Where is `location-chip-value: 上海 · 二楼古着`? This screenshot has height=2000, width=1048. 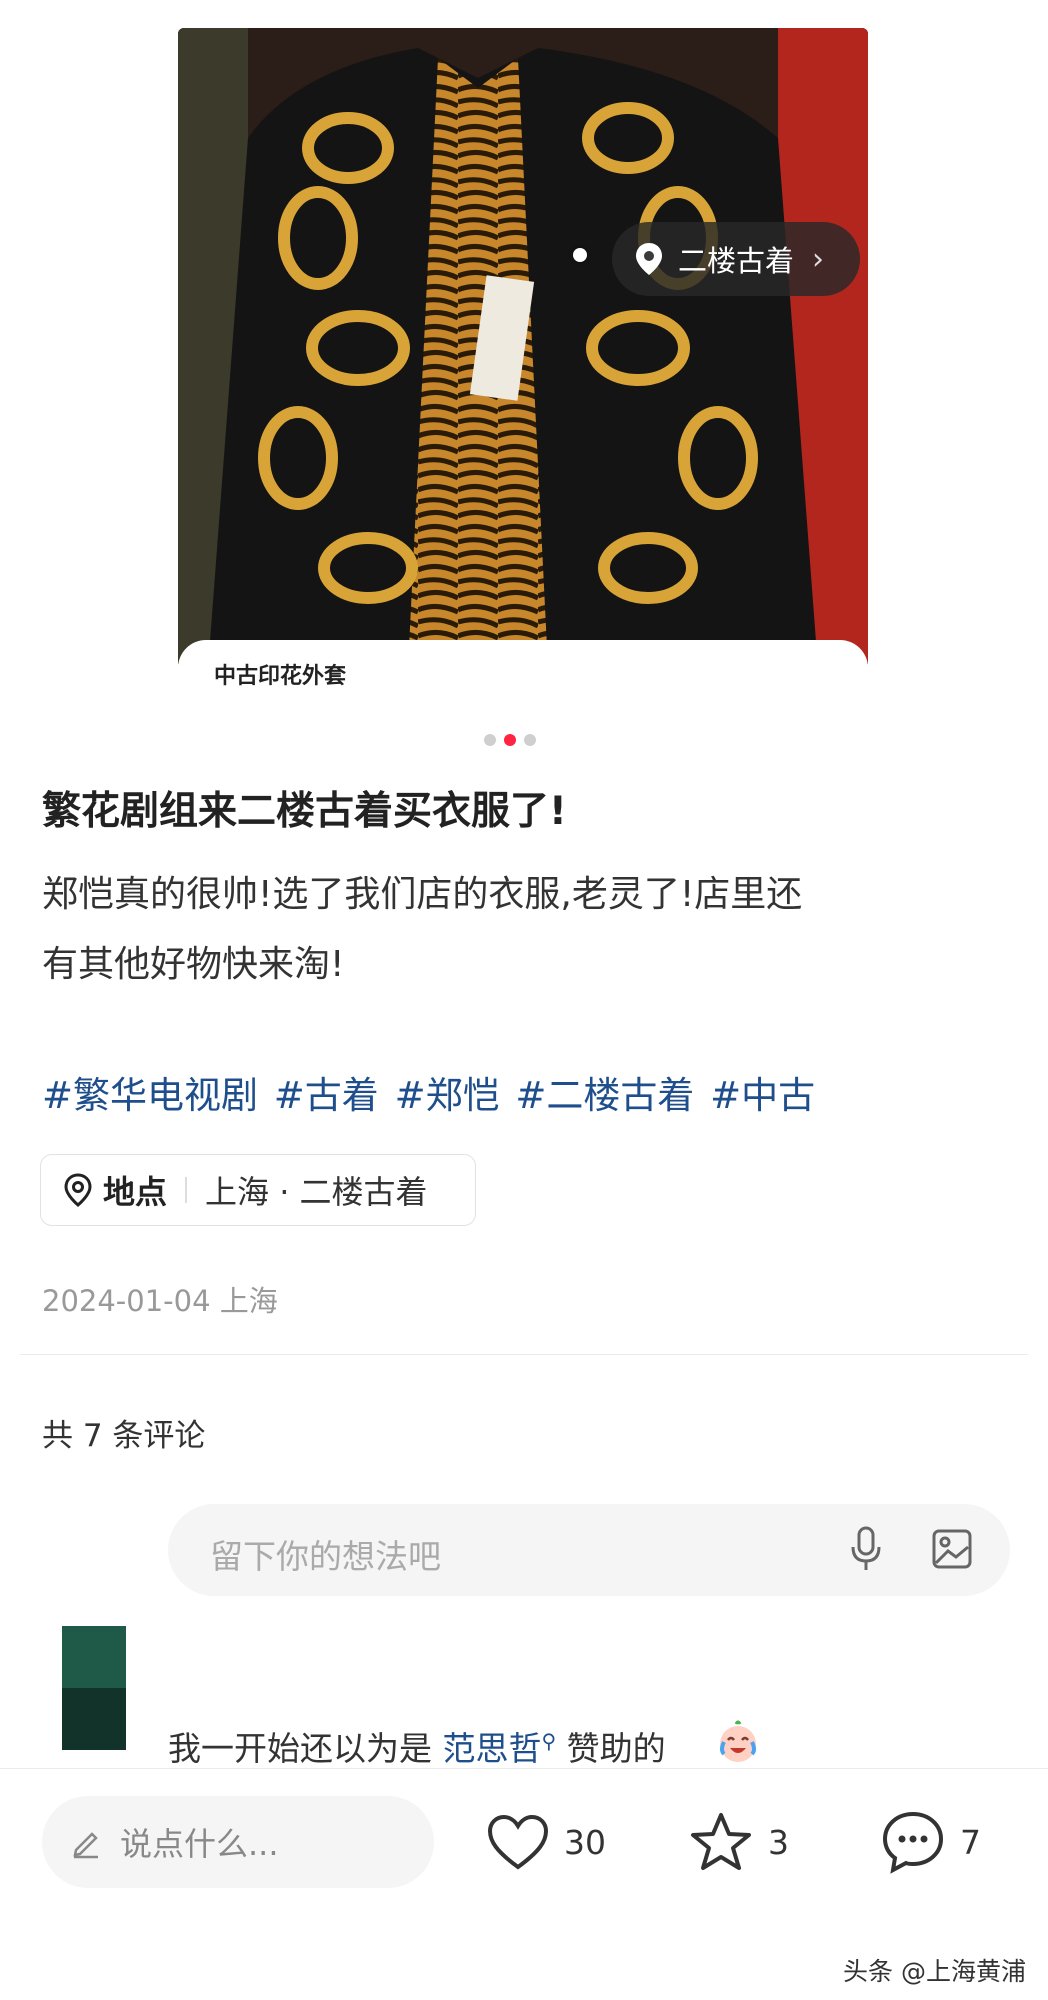
location-chip-value: 上海 · 二楼古着 is located at coordinates (316, 1192).